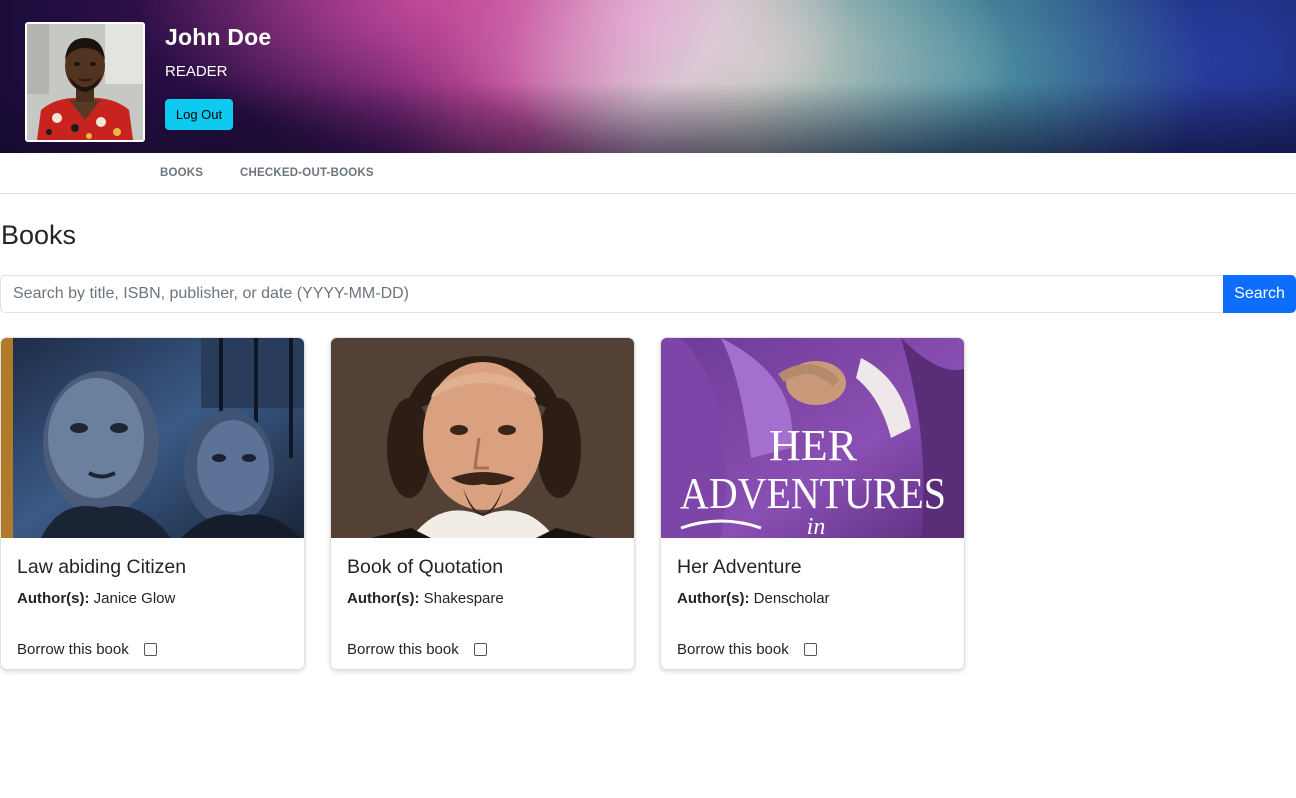  What do you see at coordinates (1259, 294) in the screenshot?
I see `search-button: Search` at bounding box center [1259, 294].